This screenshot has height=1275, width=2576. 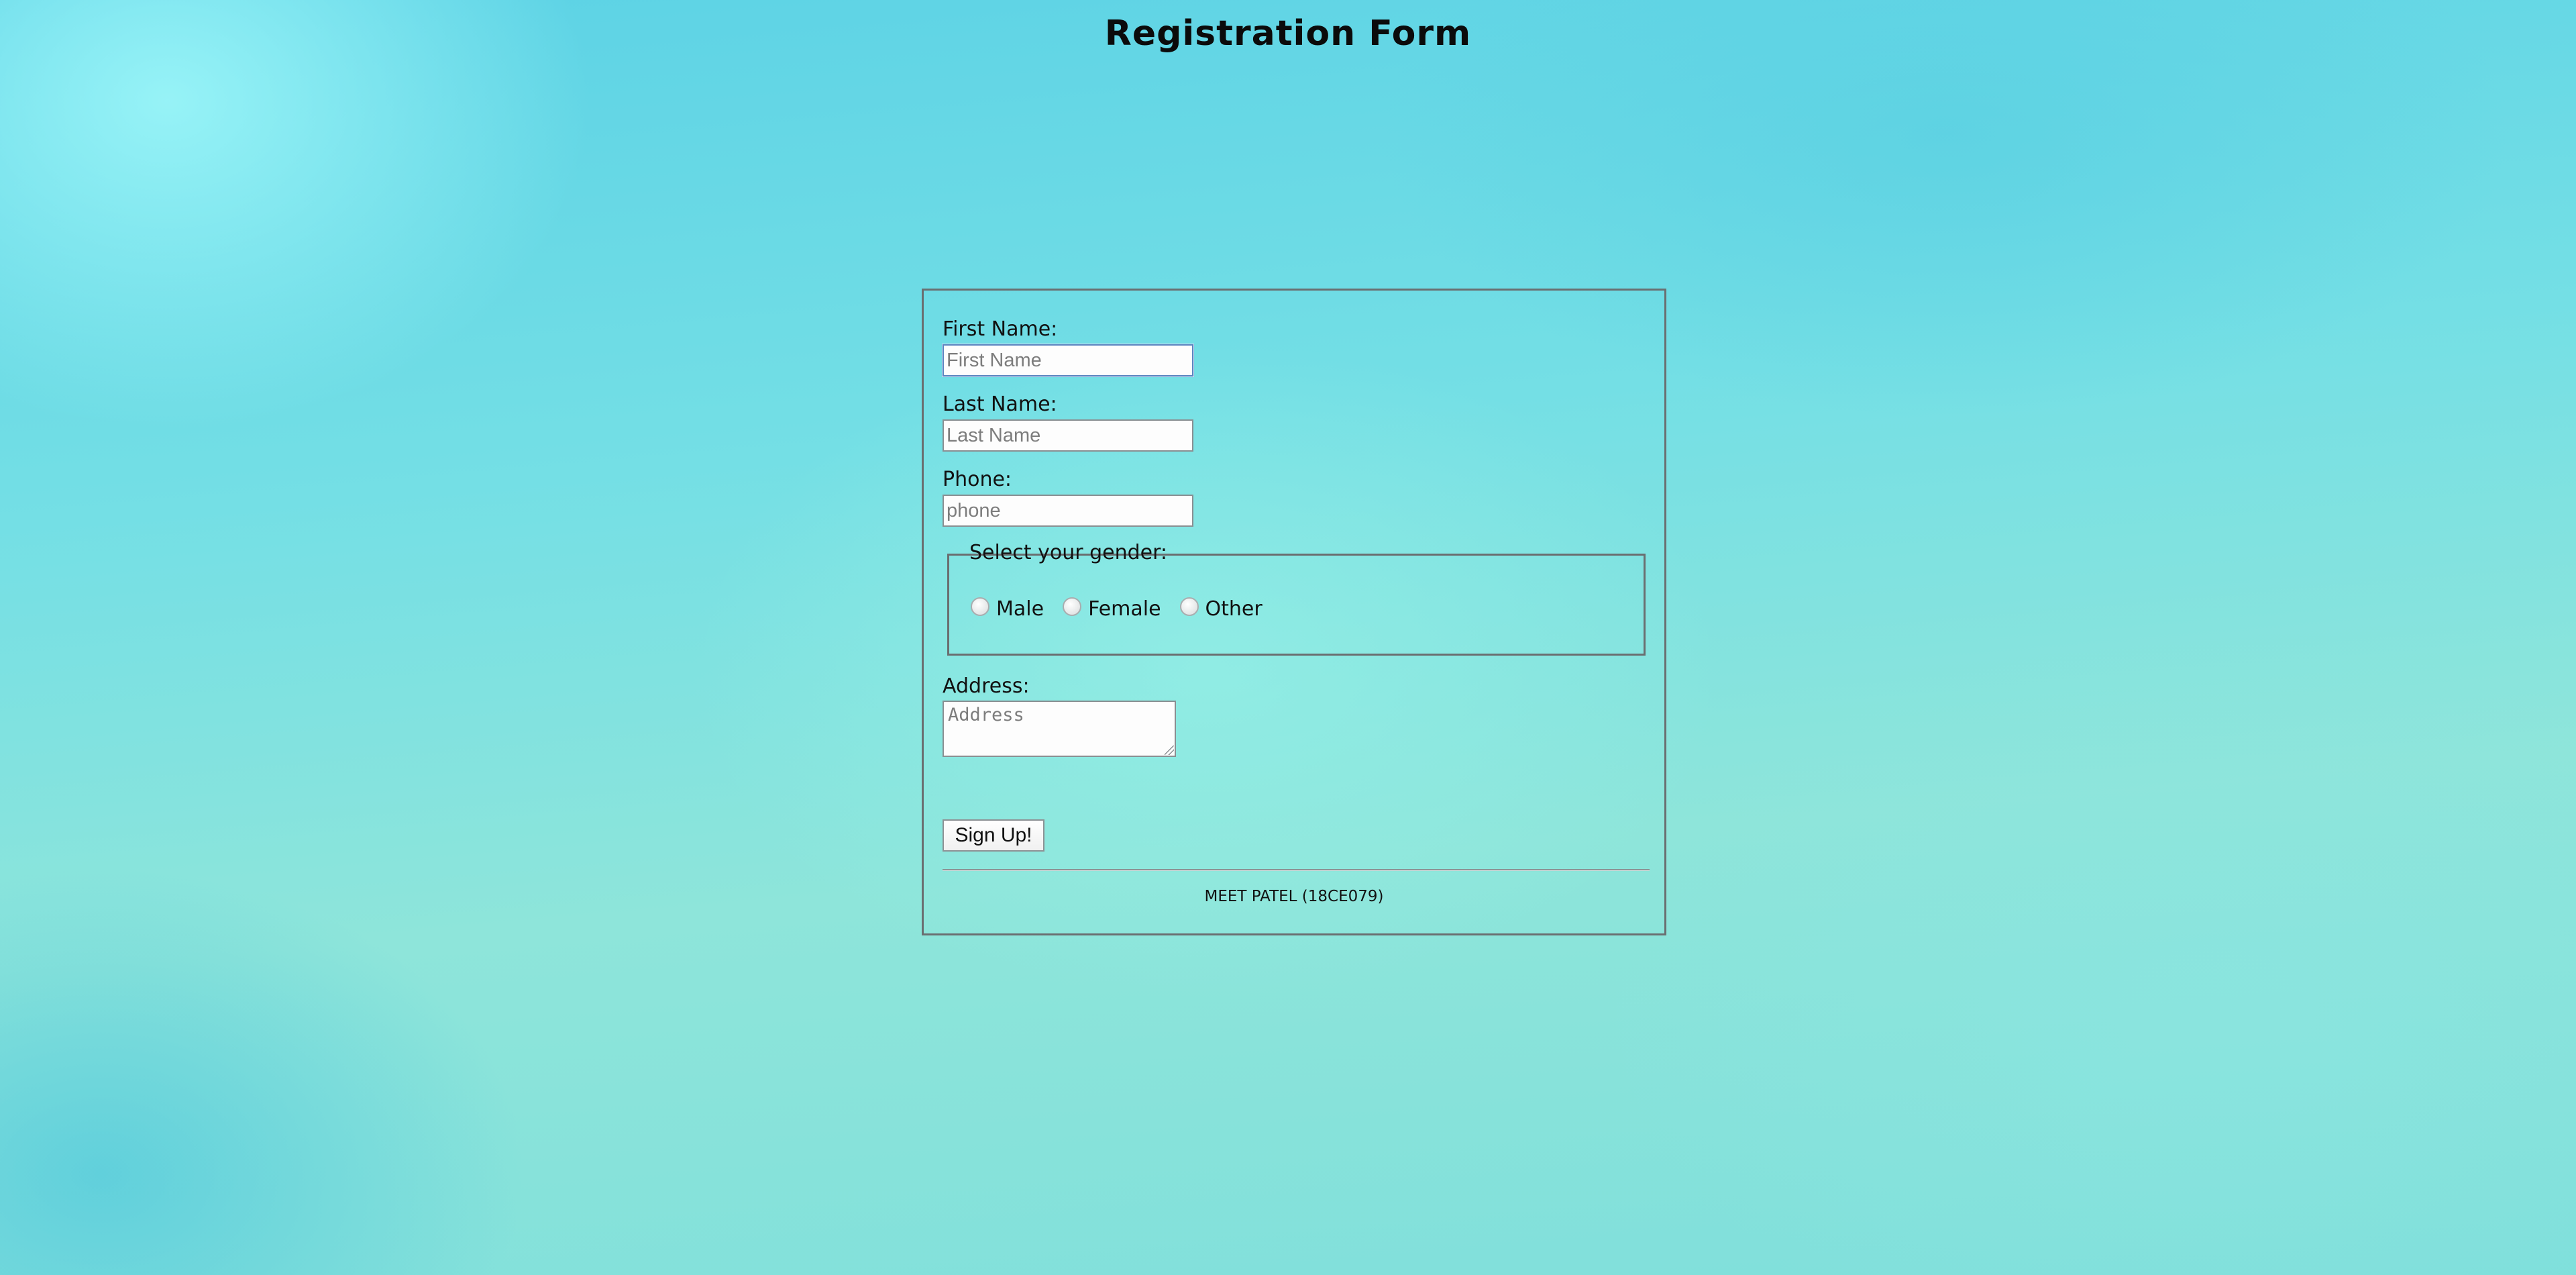 I want to click on gender-label-female: Female, so click(x=1124, y=609).